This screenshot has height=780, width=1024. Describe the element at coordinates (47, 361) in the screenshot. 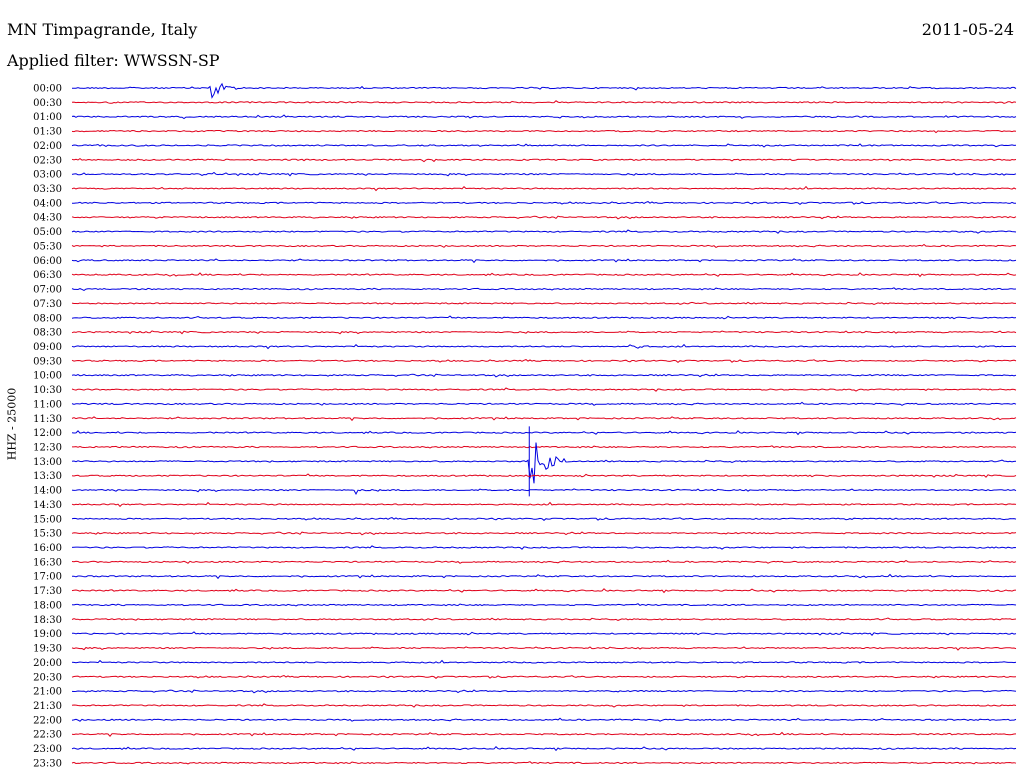

I see `trace-label: 09:30` at that location.